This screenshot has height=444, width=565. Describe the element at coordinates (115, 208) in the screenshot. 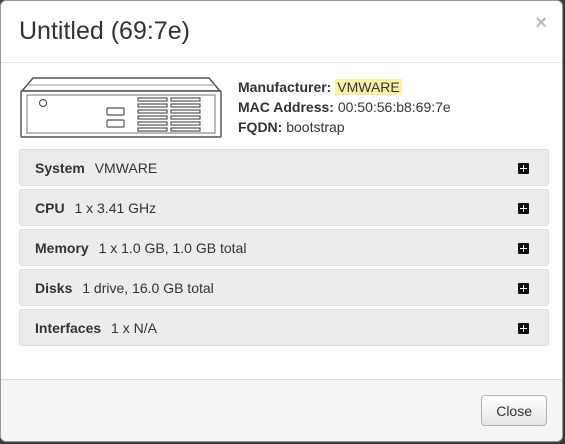

I see `panel-value: 1 x 3.41 GHz` at that location.